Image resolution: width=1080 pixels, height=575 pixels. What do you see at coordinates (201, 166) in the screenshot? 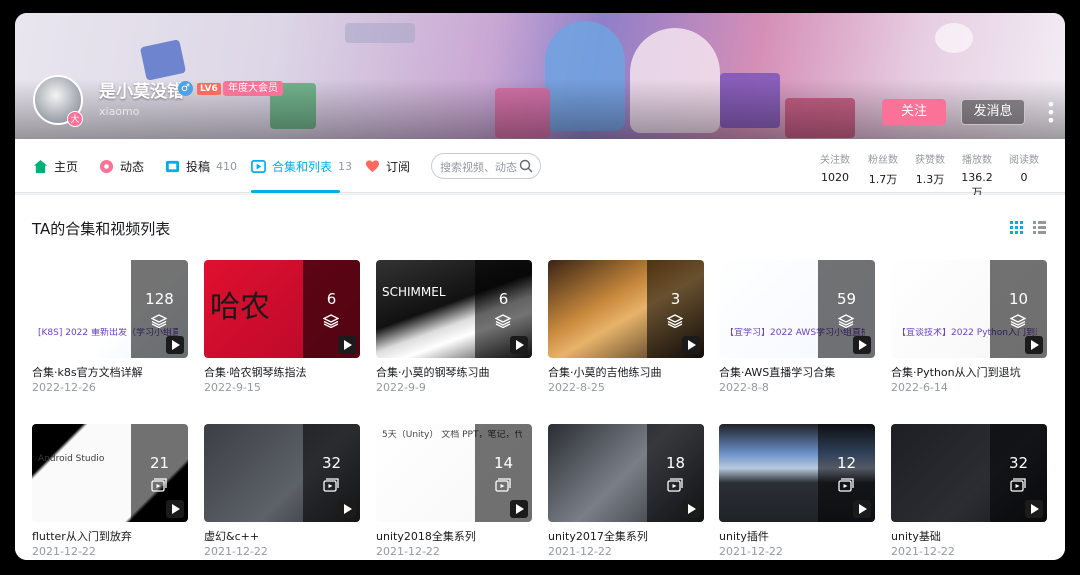
I see `tab-uploads: 投稿 410` at bounding box center [201, 166].